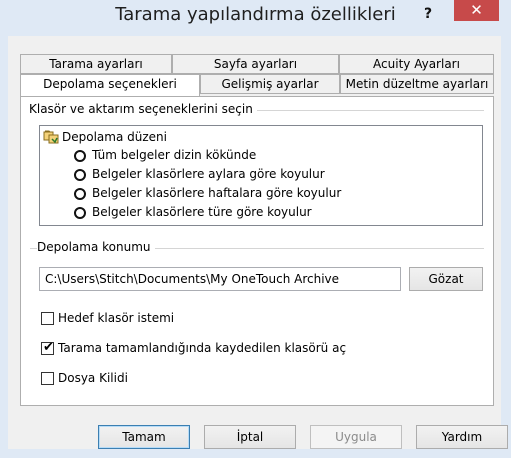 This screenshot has height=458, width=511. Describe the element at coordinates (208, 174) in the screenshot. I see `option-label: Belgeler klasörlere aylara göre koyulur` at that location.